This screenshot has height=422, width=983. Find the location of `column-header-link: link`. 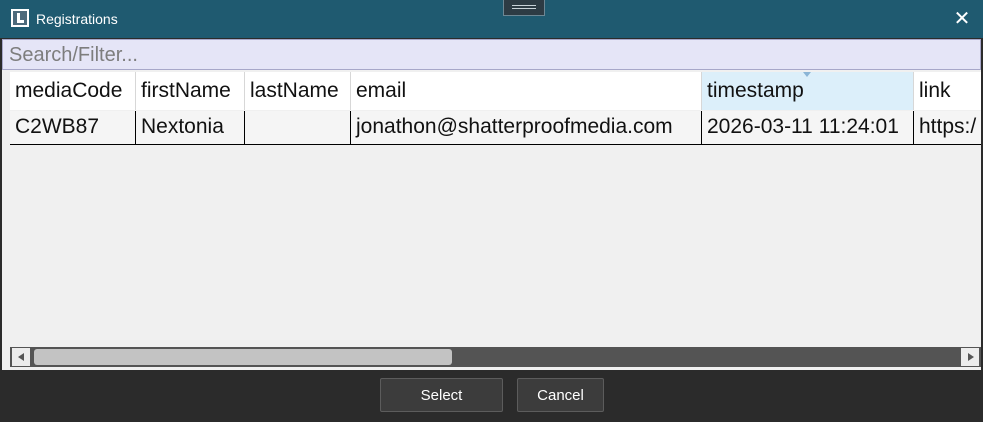

column-header-link: link is located at coordinates (947, 91).